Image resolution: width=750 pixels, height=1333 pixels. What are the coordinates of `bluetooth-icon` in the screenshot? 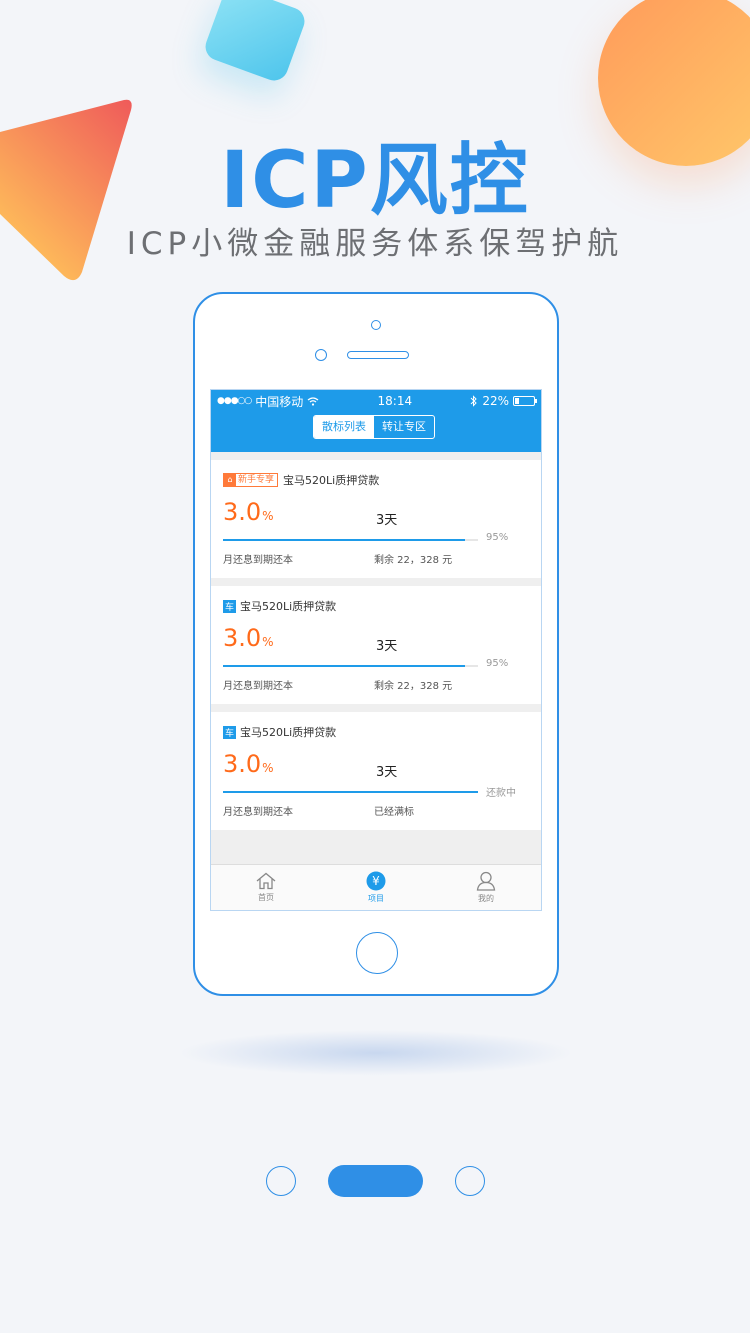 It's located at (474, 401).